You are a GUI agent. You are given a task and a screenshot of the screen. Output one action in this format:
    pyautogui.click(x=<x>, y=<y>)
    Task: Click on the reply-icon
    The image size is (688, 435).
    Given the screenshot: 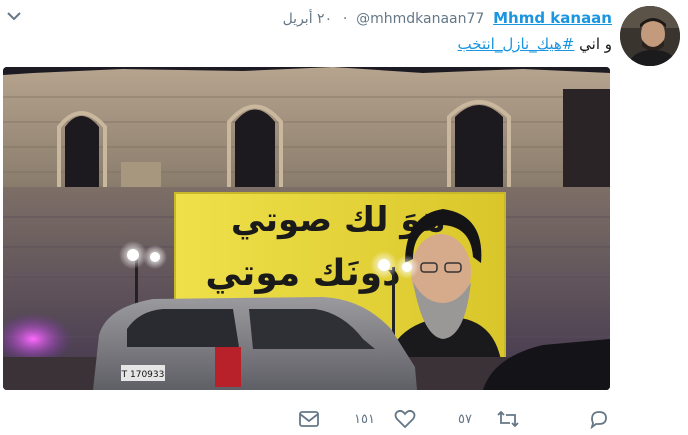 What is the action you would take?
    pyautogui.click(x=599, y=419)
    